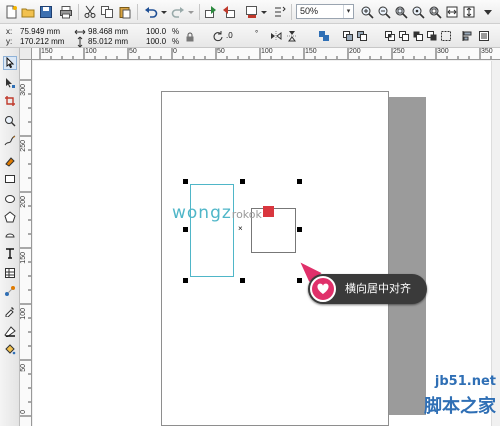 This screenshot has width=500, height=426. I want to click on cut-icon, so click(90, 12).